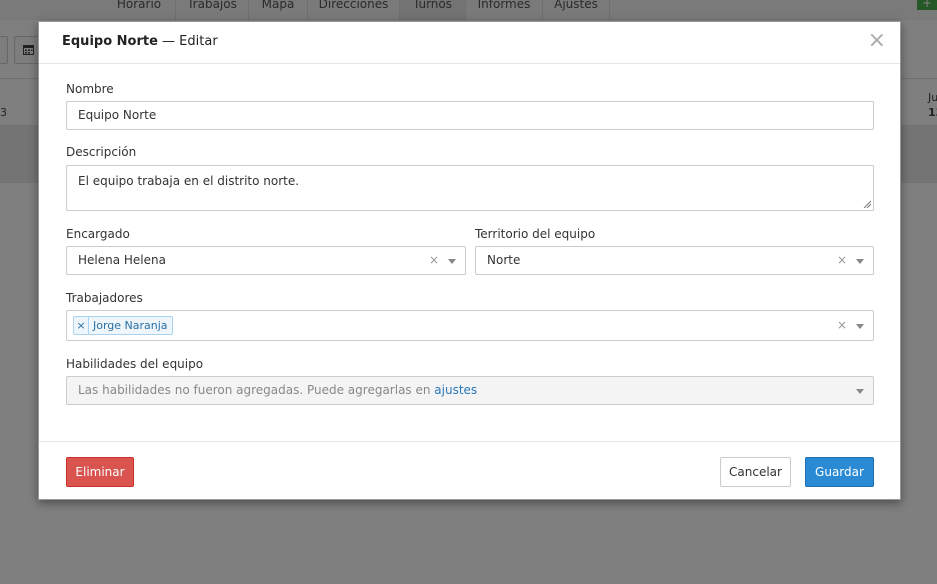 This screenshot has height=584, width=937. Describe the element at coordinates (135, 364) in the screenshot. I see `skills-label: Habilidades del equipo` at that location.